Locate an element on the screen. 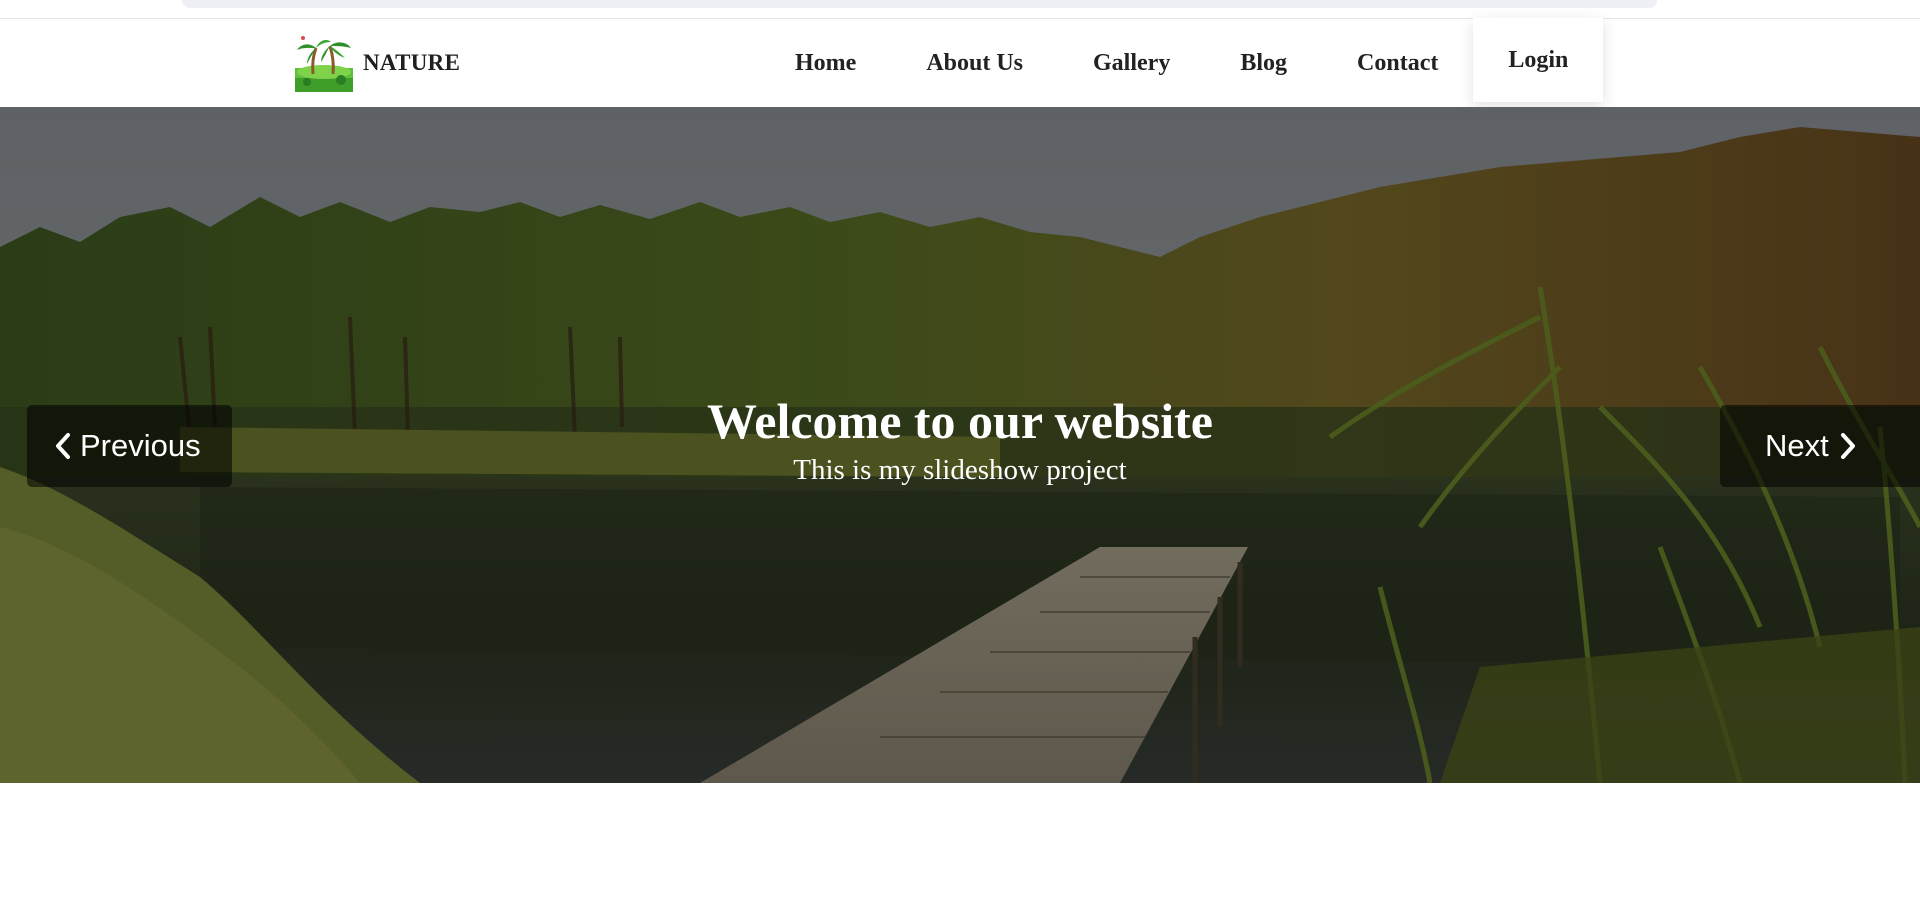  next-slide-button: Next is located at coordinates (1820, 446).